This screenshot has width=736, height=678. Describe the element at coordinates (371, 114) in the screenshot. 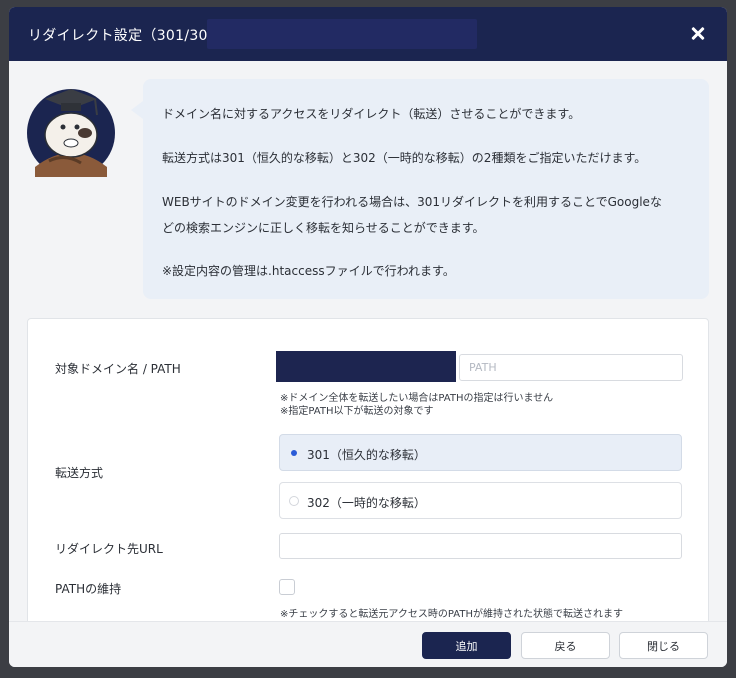

I see `info-text: ドメイン名に対するアクセスをリダイレクト（転送）させることができます。` at that location.